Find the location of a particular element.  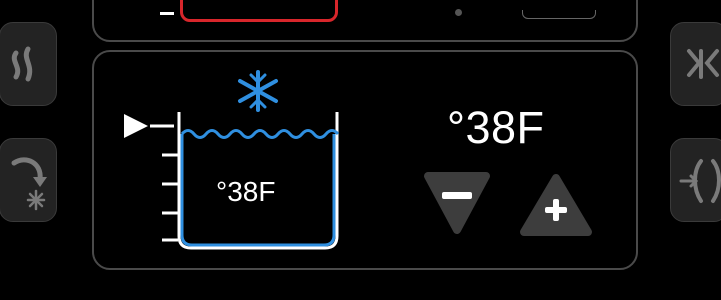

temp-bar is located at coordinates (259, 11).